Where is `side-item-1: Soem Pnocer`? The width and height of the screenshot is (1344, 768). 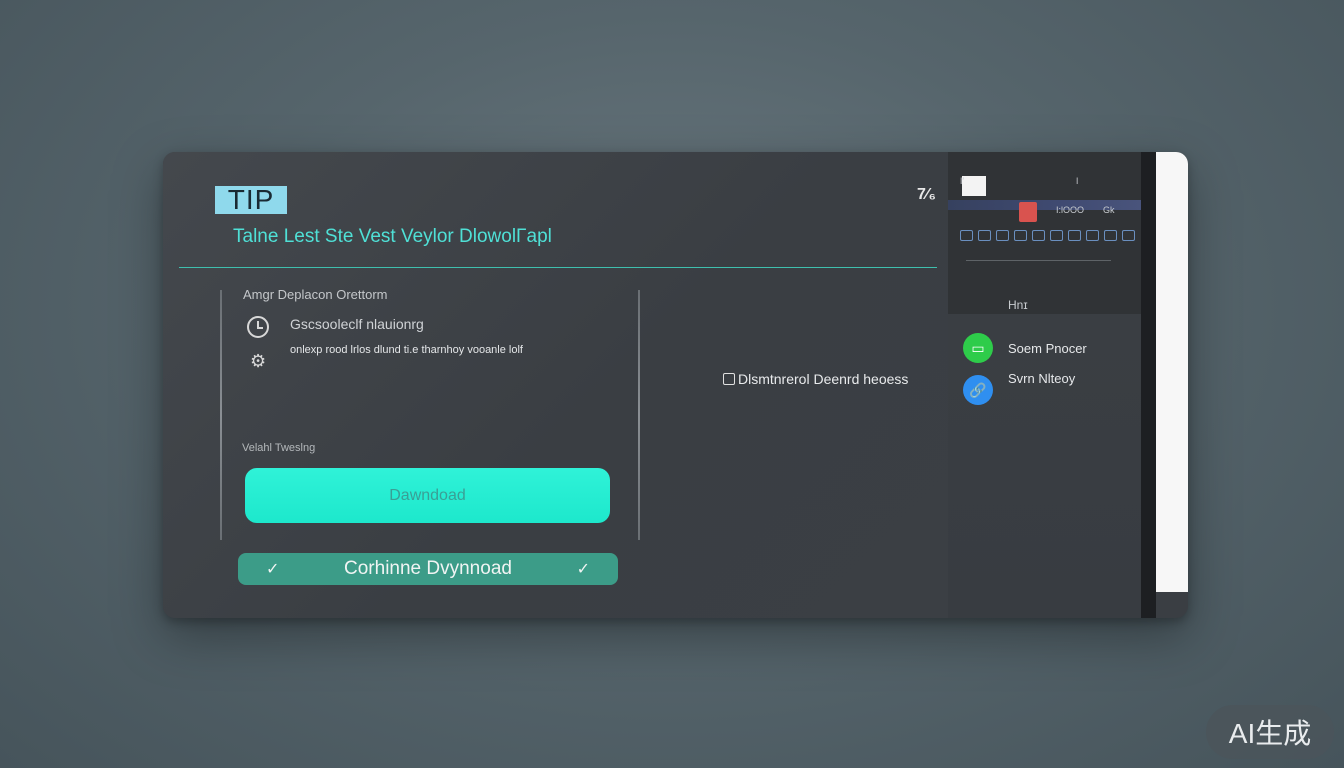 side-item-1: Soem Pnocer is located at coordinates (1047, 348).